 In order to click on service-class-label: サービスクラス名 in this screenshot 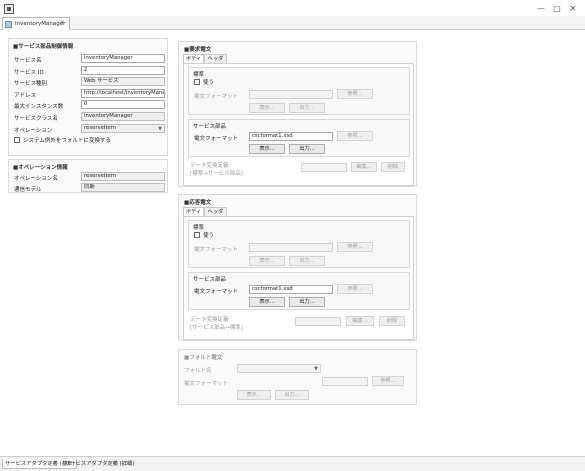, I will do `click(36, 119)`.